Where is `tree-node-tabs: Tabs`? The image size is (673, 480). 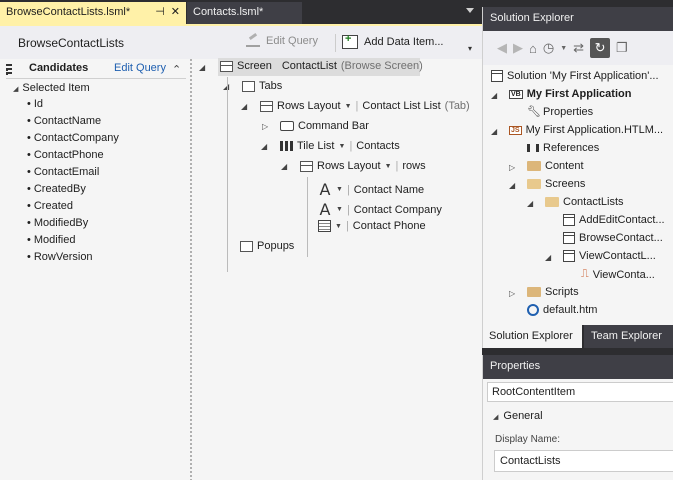 tree-node-tabs: Tabs is located at coordinates (262, 86).